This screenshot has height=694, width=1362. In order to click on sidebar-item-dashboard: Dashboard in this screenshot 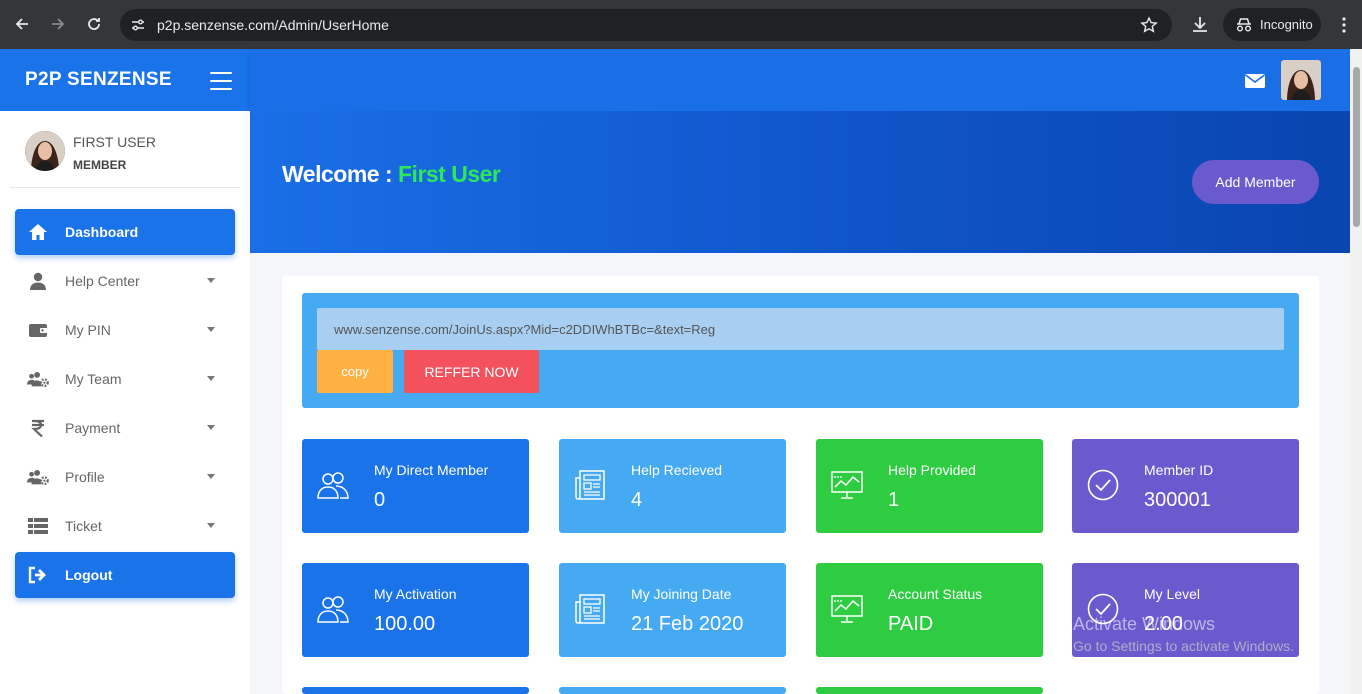, I will do `click(125, 232)`.